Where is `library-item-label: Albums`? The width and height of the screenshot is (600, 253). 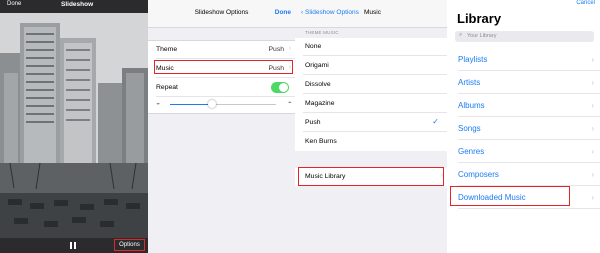
library-item-label: Albums is located at coordinates (471, 105).